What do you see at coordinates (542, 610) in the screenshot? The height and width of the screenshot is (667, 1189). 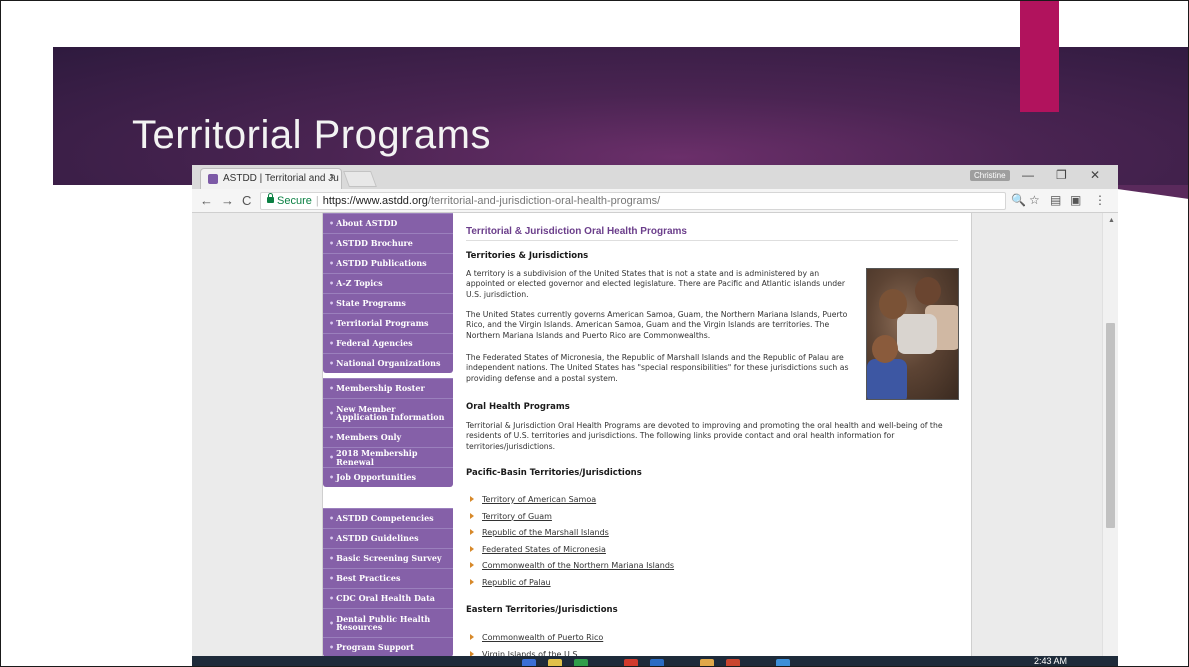 I see `eastern-heading: Eastern Territories/Jurisdictions` at bounding box center [542, 610].